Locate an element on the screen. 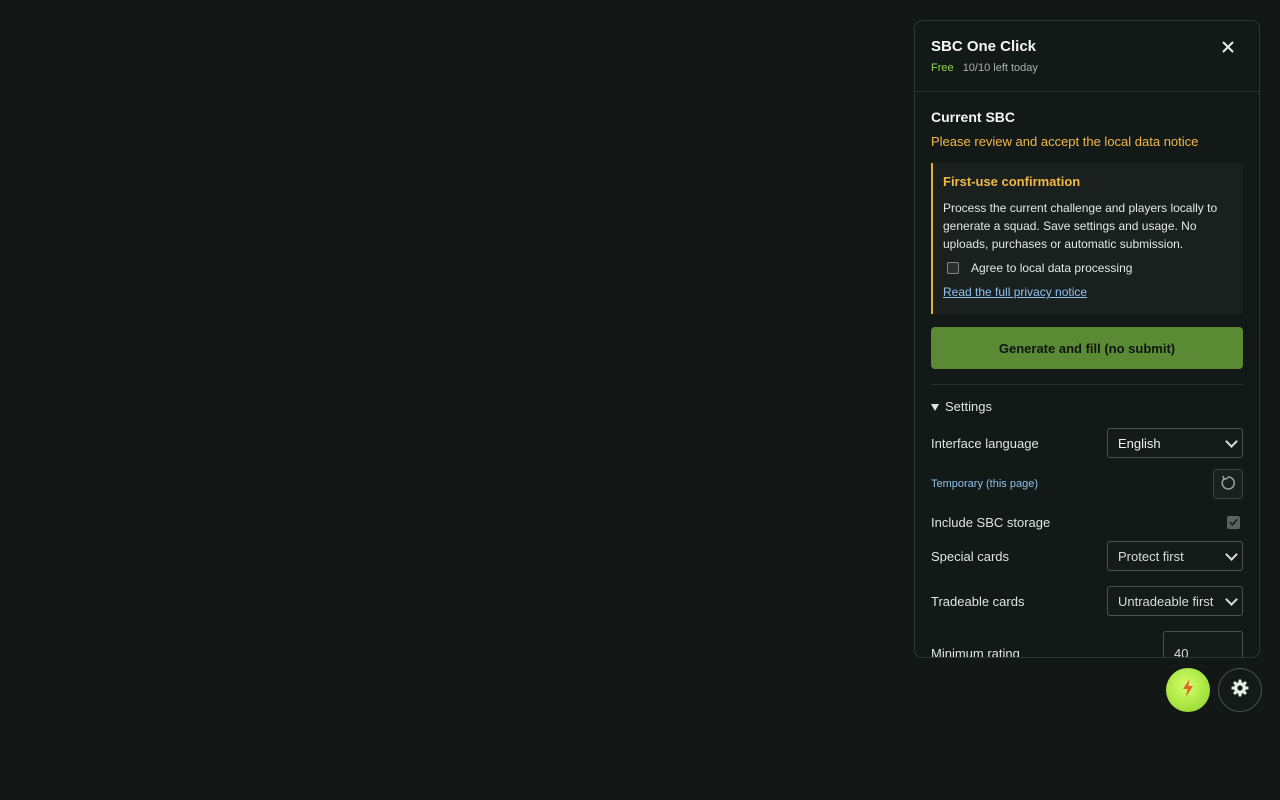 The width and height of the screenshot is (1280, 800). usage-count: 10/10 left today is located at coordinates (1000, 68).